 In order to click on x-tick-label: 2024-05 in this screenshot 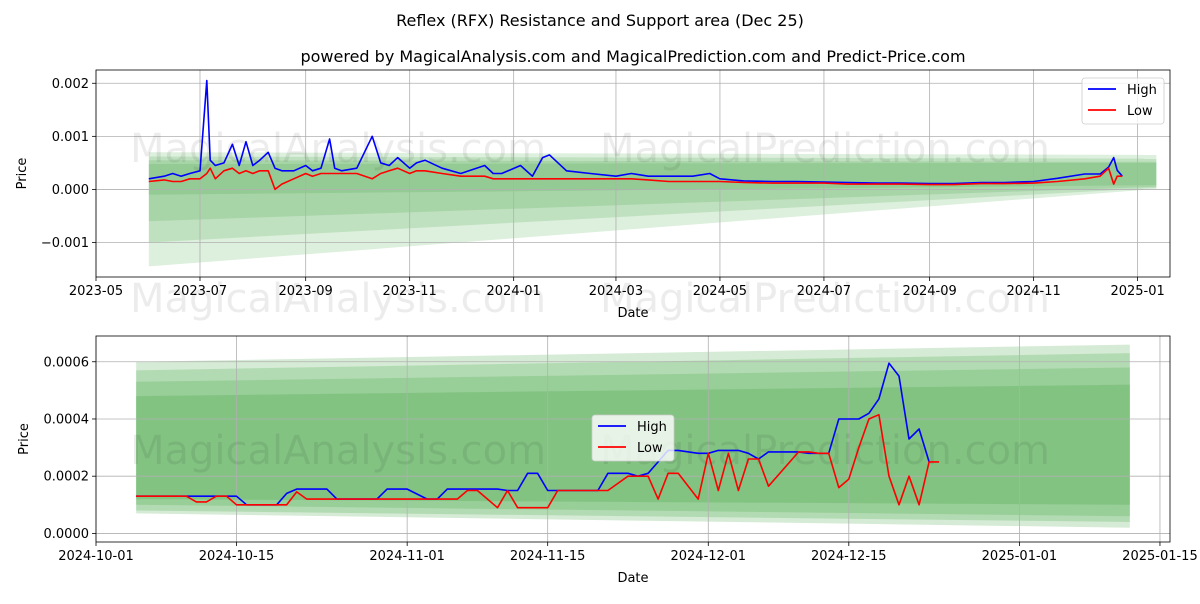, I will do `click(720, 291)`.